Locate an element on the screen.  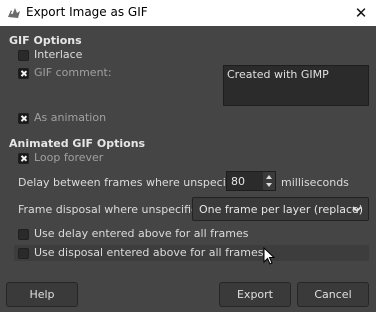
delay-value: 80 is located at coordinates (238, 181).